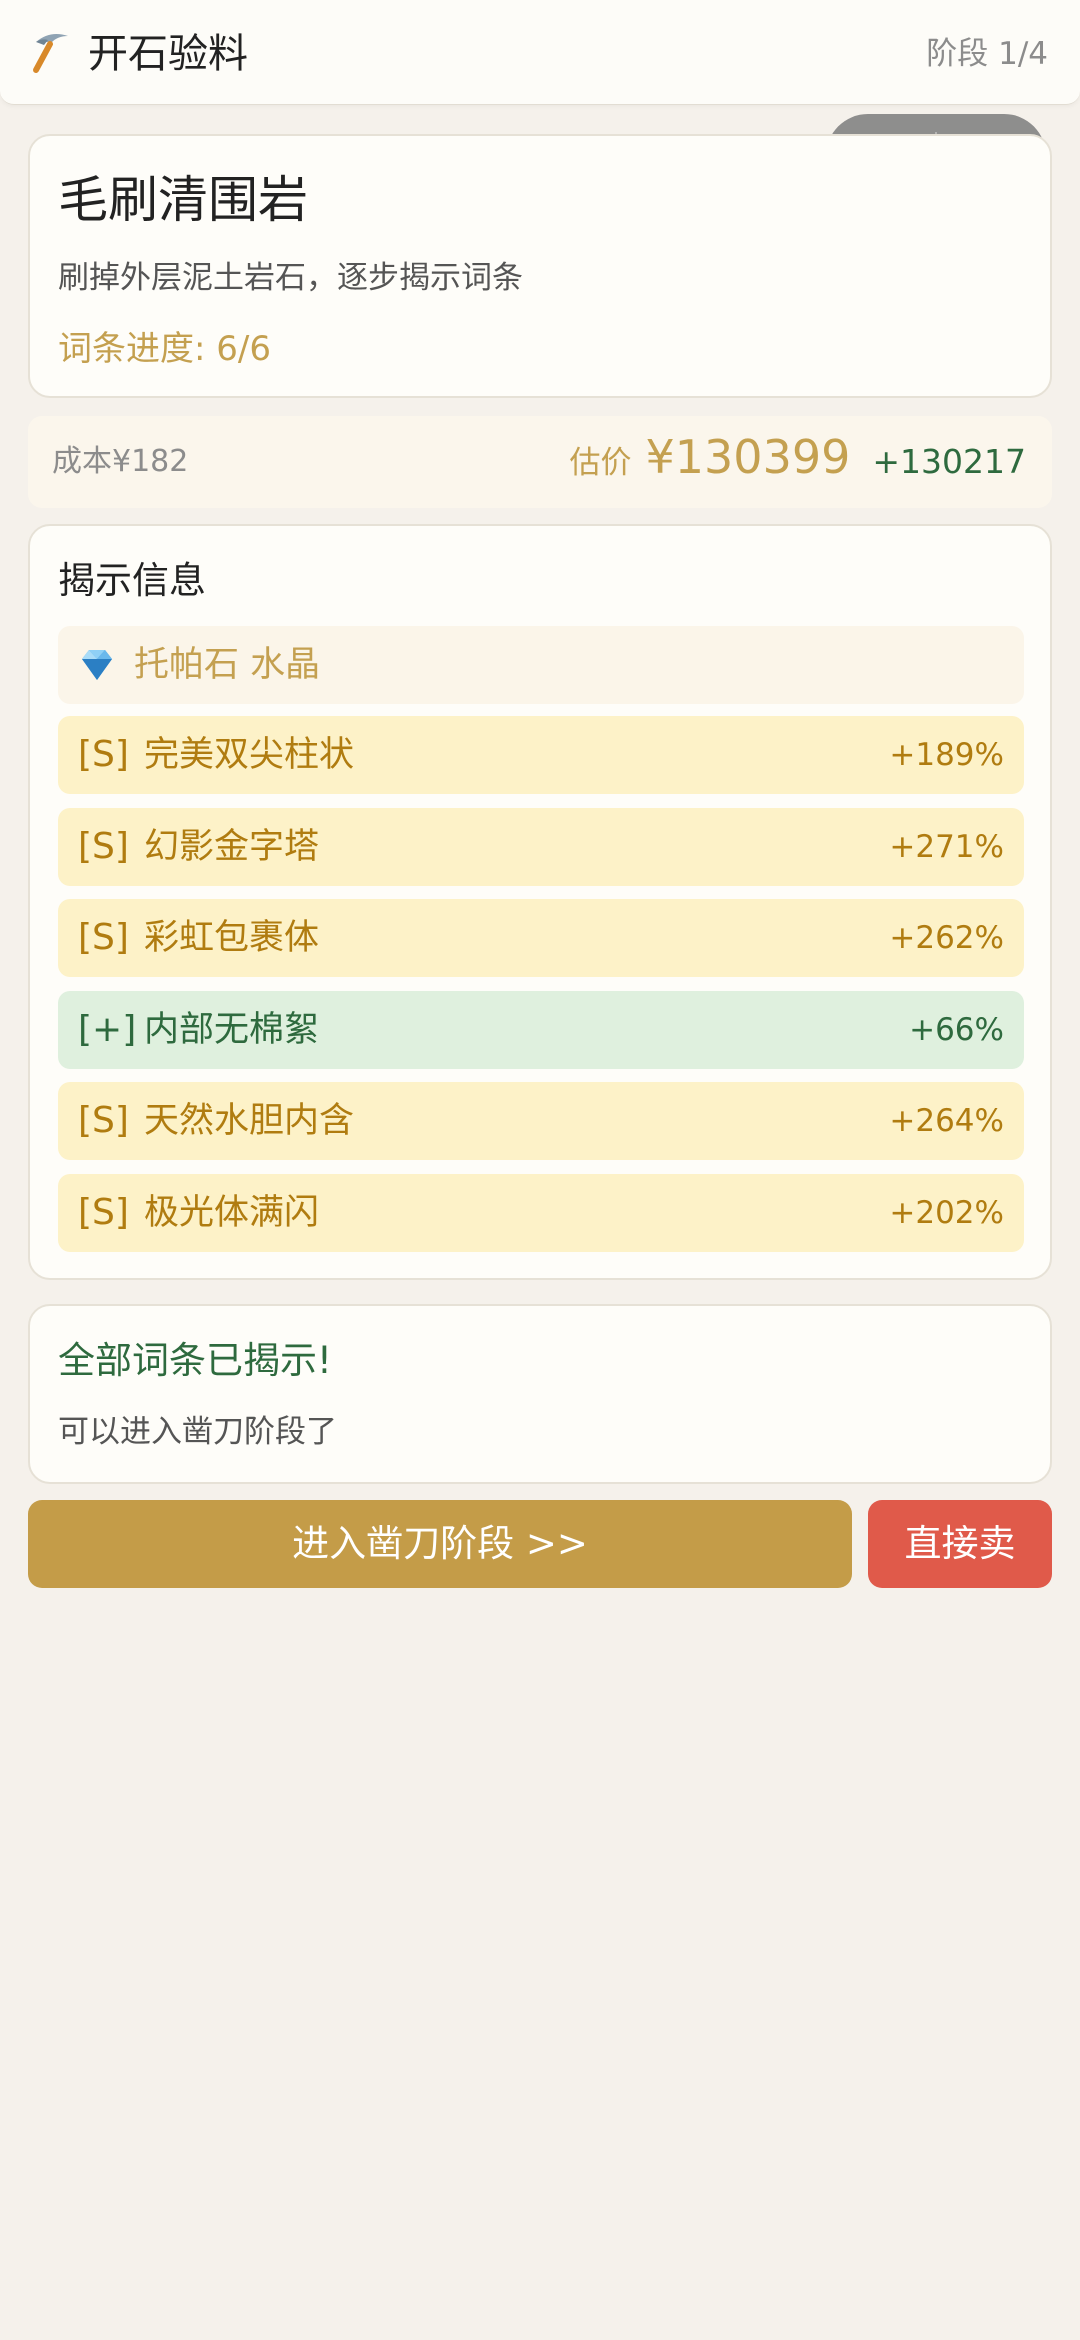 The width and height of the screenshot is (1080, 2340). Describe the element at coordinates (960, 1544) in the screenshot. I see `sell-now-button: 直接卖` at that location.